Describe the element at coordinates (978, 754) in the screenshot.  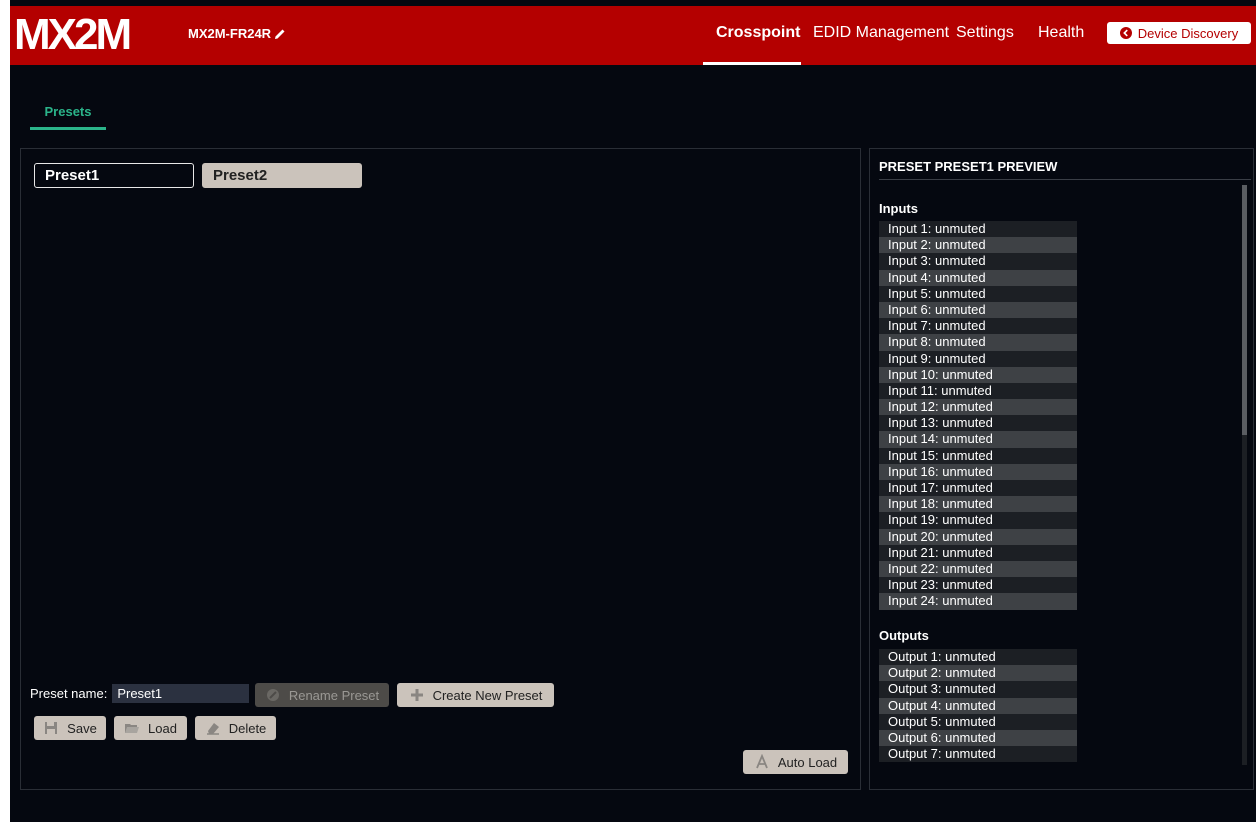
I see `output-status-row: Output 7: unmuted` at that location.